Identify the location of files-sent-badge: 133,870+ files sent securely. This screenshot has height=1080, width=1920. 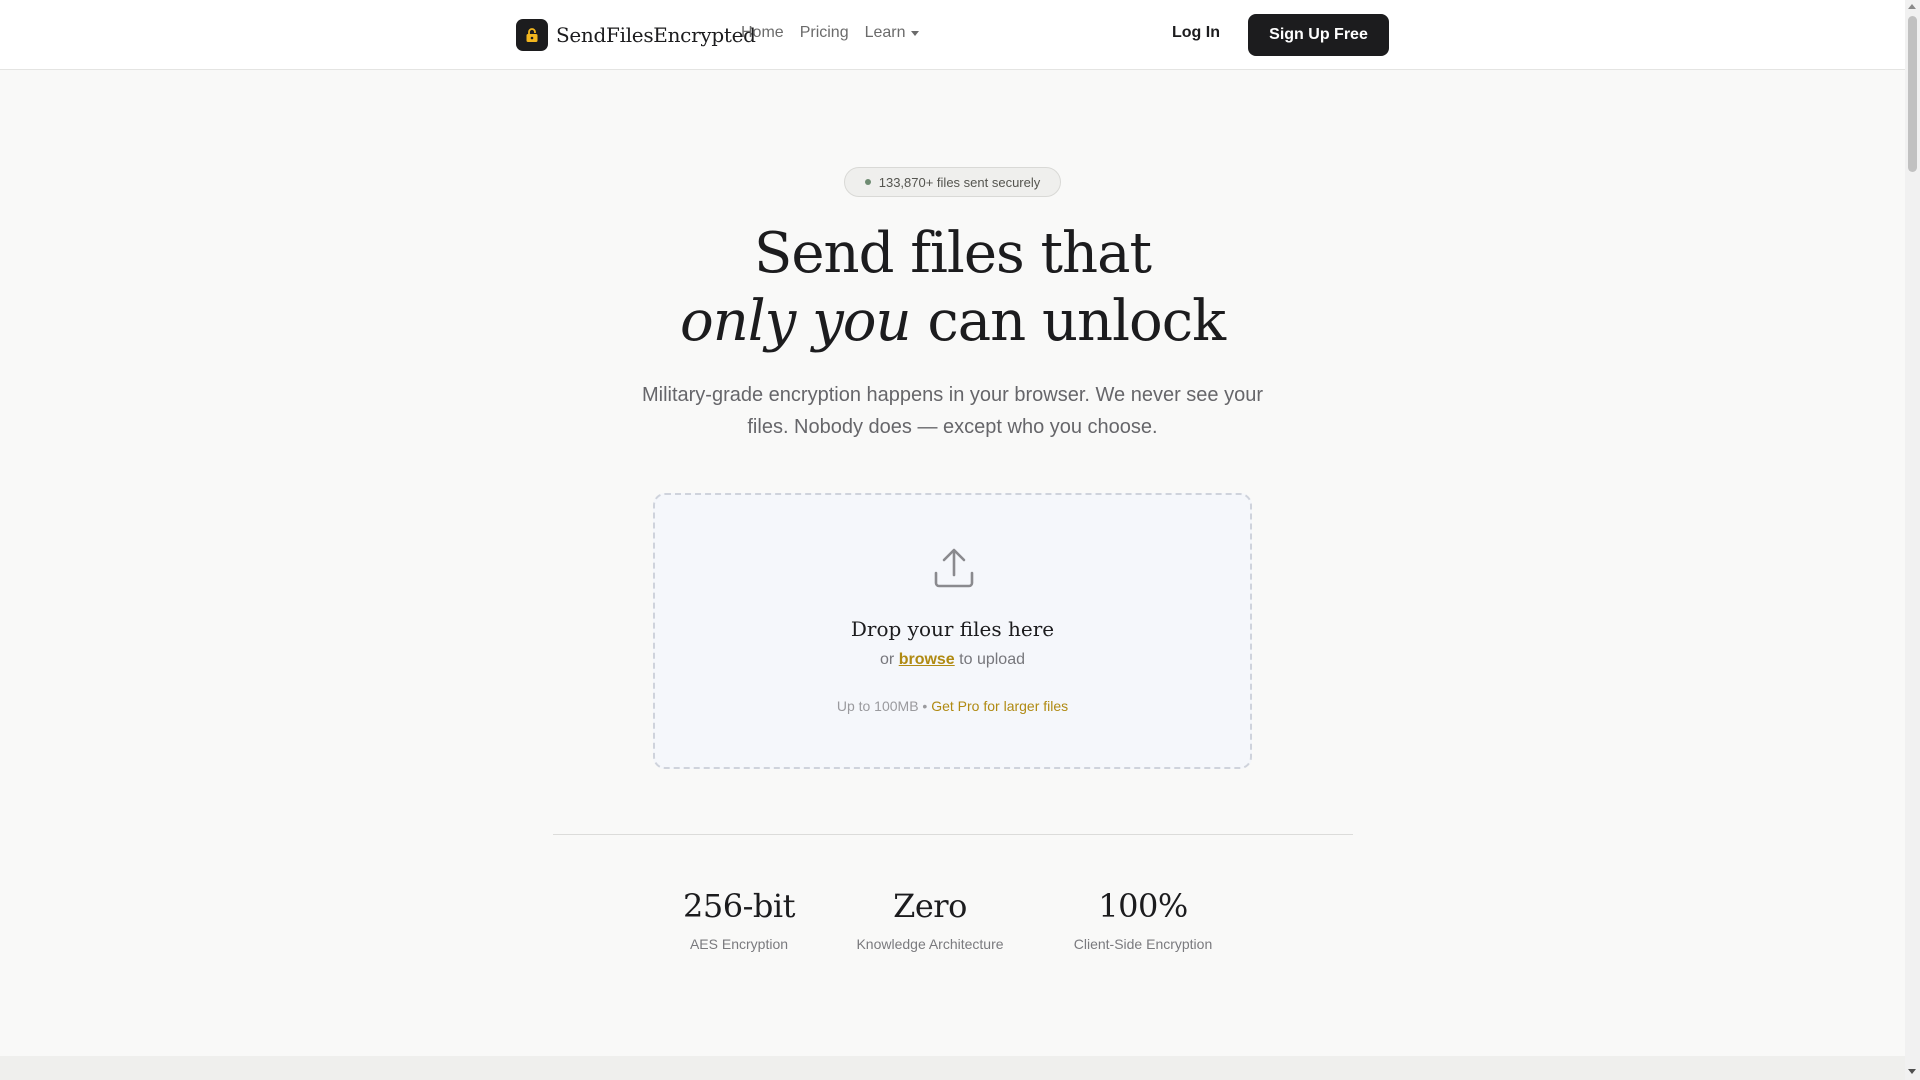
(952, 182).